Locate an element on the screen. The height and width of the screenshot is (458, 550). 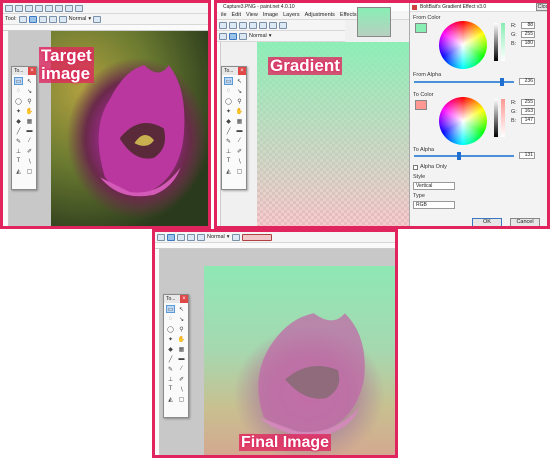
lasso-icon: ◌ is located at coordinates (18, 91).